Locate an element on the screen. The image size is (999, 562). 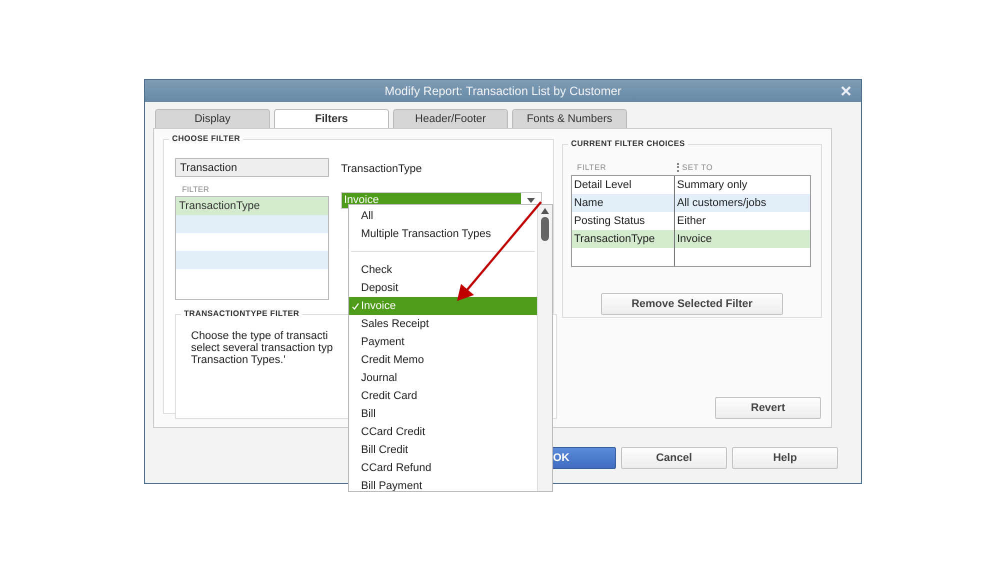
tab: Fonts & Numbers is located at coordinates (569, 118).